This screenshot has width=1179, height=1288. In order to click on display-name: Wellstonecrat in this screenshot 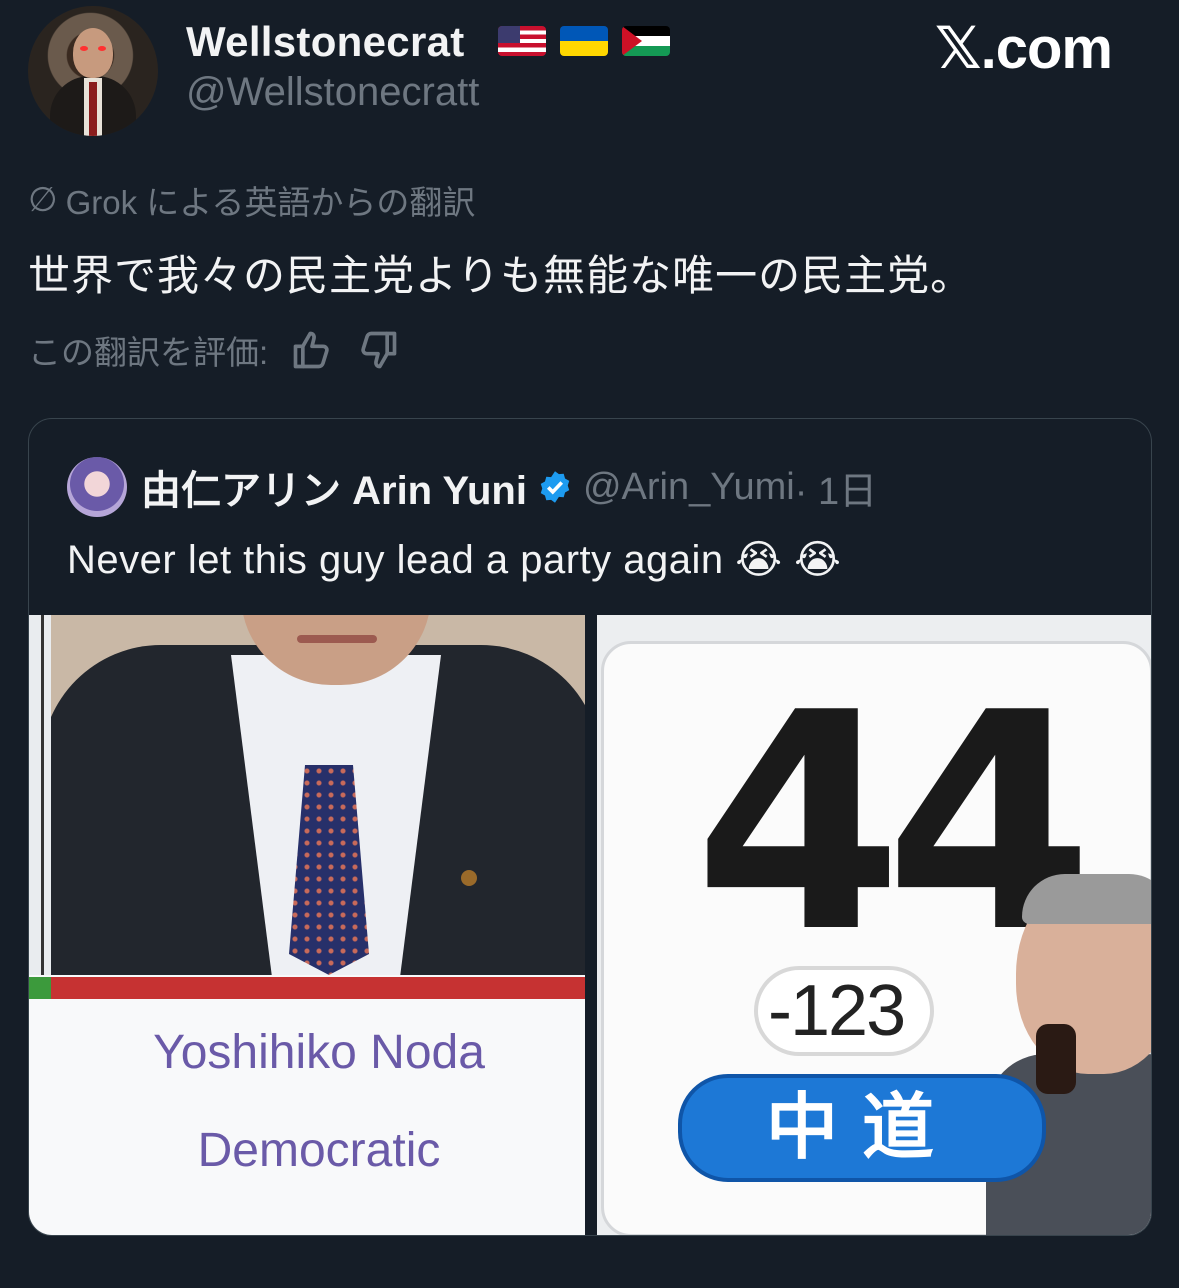, I will do `click(325, 42)`.